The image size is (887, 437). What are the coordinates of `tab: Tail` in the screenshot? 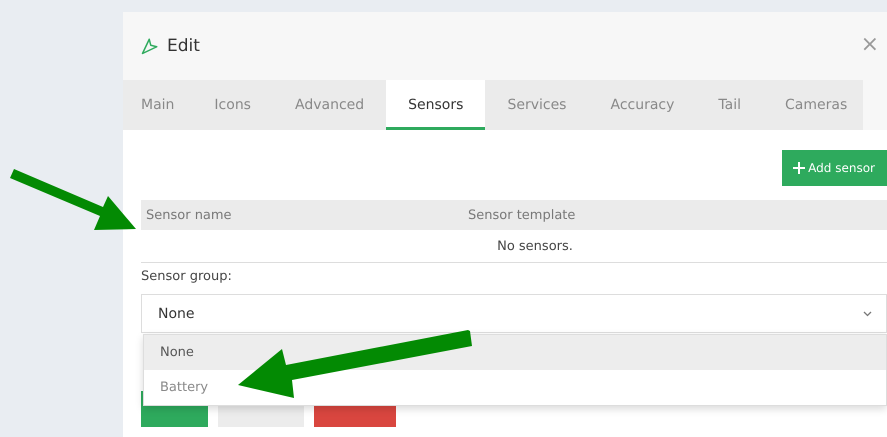 It's located at (729, 105).